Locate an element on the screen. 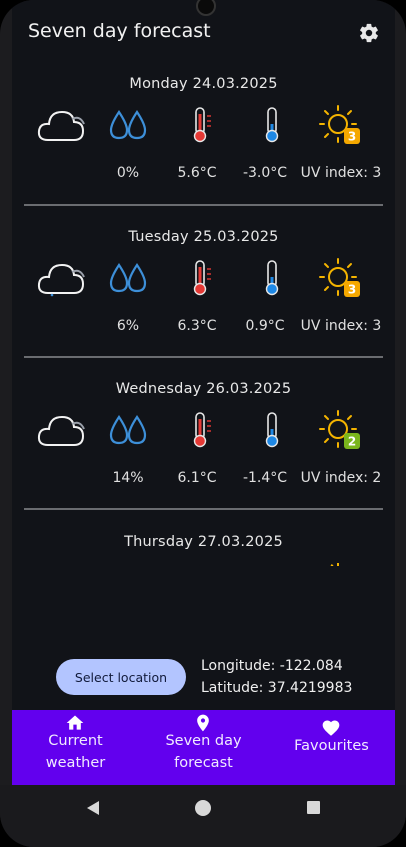  uv-badge-value: 2 is located at coordinates (352, 442).